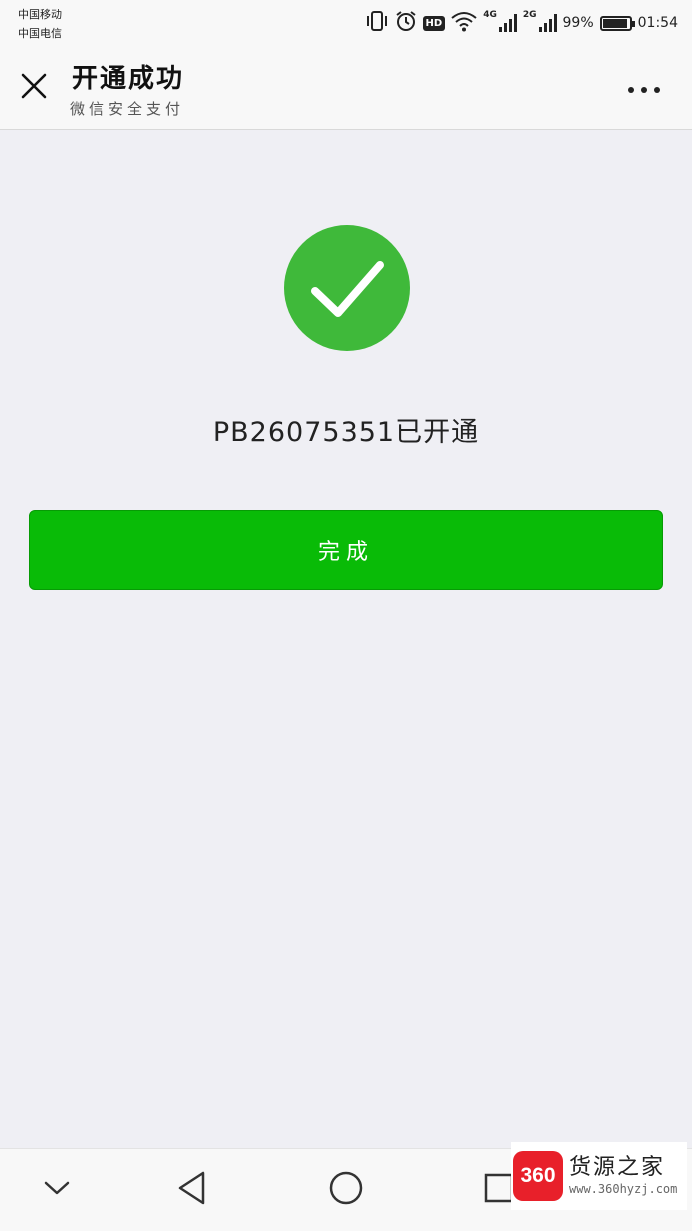 The height and width of the screenshot is (1231, 692). What do you see at coordinates (346, 432) in the screenshot?
I see `result-message: PB26075351已开通` at bounding box center [346, 432].